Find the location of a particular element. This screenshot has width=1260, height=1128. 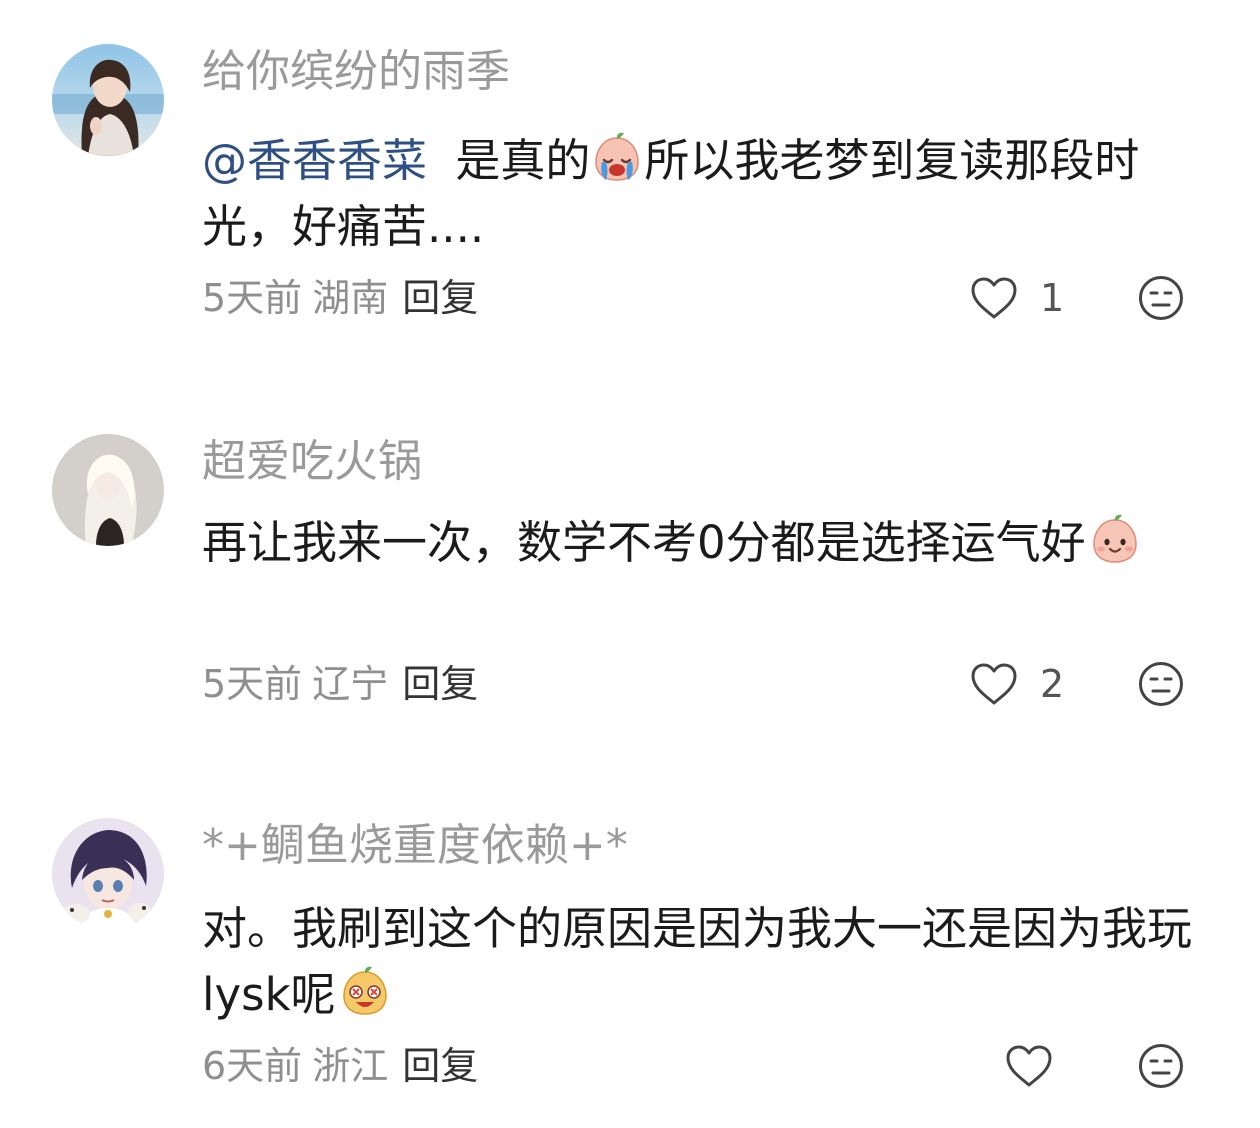

dislike-button is located at coordinates (1161, 1066).